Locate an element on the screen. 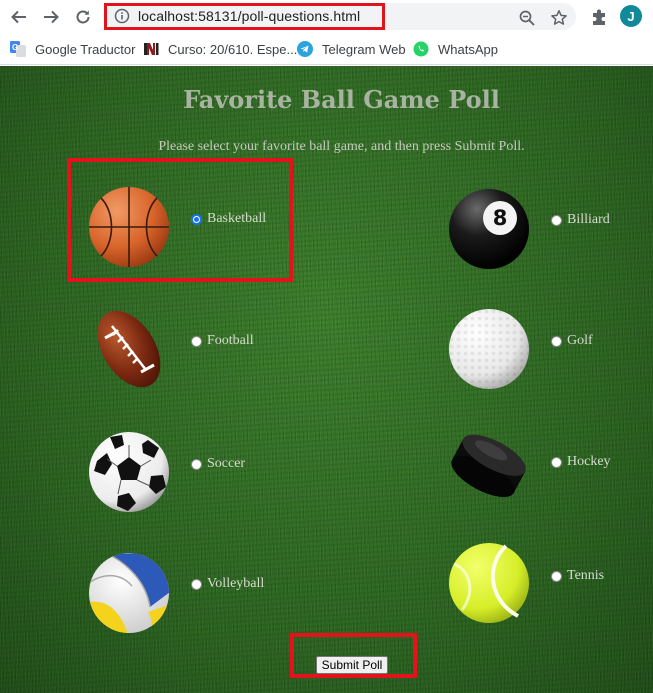  back-button is located at coordinates (19, 17).